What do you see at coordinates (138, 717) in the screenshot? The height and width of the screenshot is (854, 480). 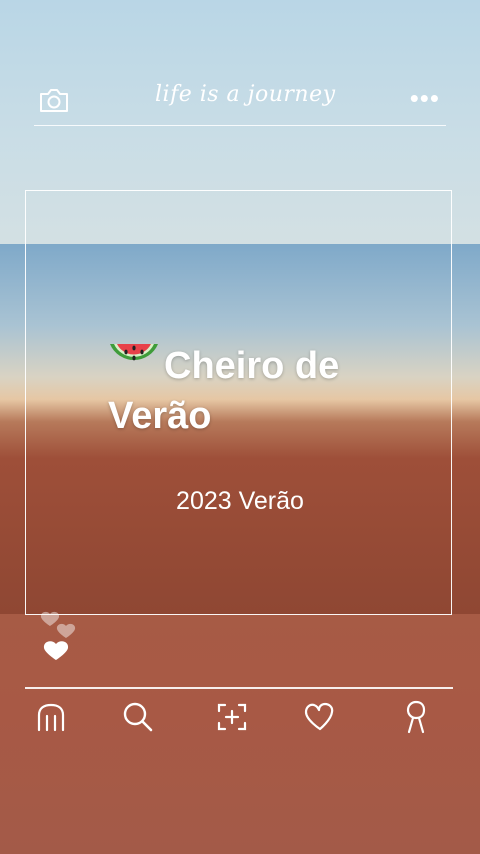 I see `search-icon` at bounding box center [138, 717].